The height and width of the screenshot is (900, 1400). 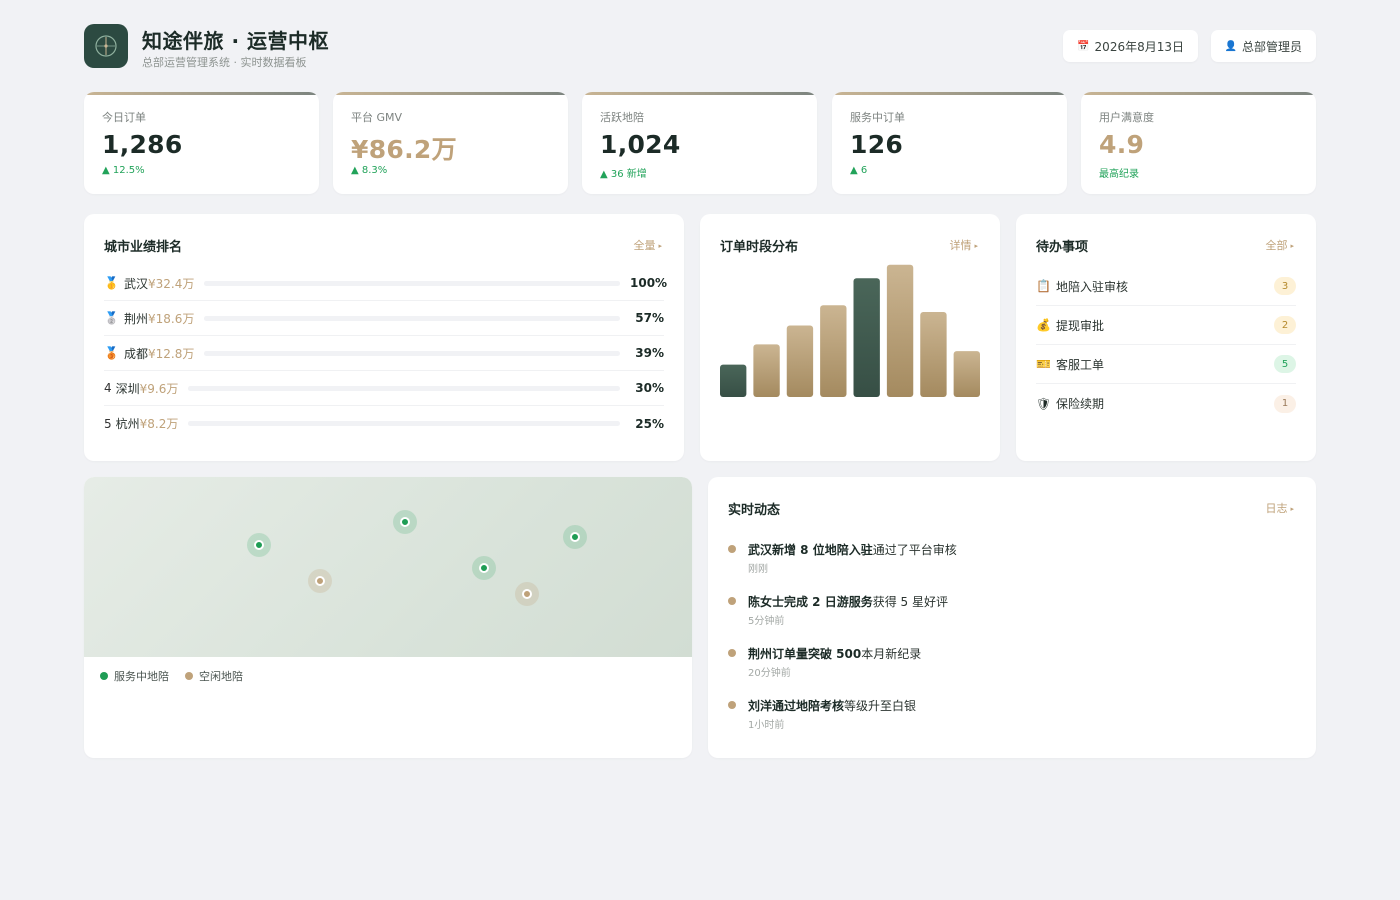 I want to click on todo-icon: 🎫, so click(x=1043, y=364).